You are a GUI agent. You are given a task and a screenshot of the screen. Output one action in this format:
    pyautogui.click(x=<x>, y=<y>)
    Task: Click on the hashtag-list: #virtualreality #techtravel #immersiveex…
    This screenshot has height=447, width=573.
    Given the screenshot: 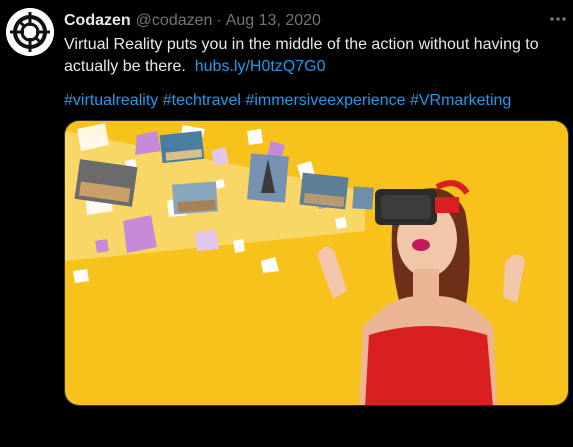 What is the action you would take?
    pyautogui.click(x=287, y=101)
    